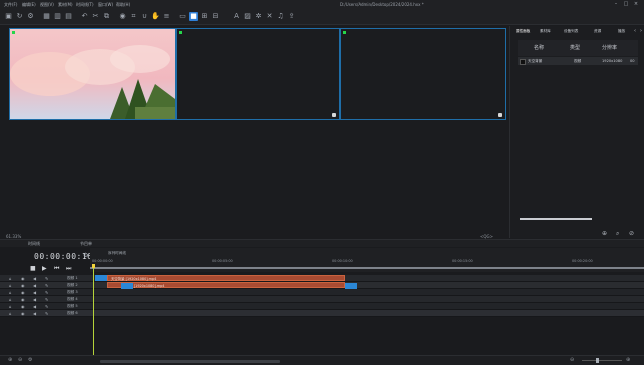 Image resolution: width=644 pixels, height=365 pixels. Describe the element at coordinates (635, 31) in the screenshot. I see `panel-prev-icon: ‹` at that location.